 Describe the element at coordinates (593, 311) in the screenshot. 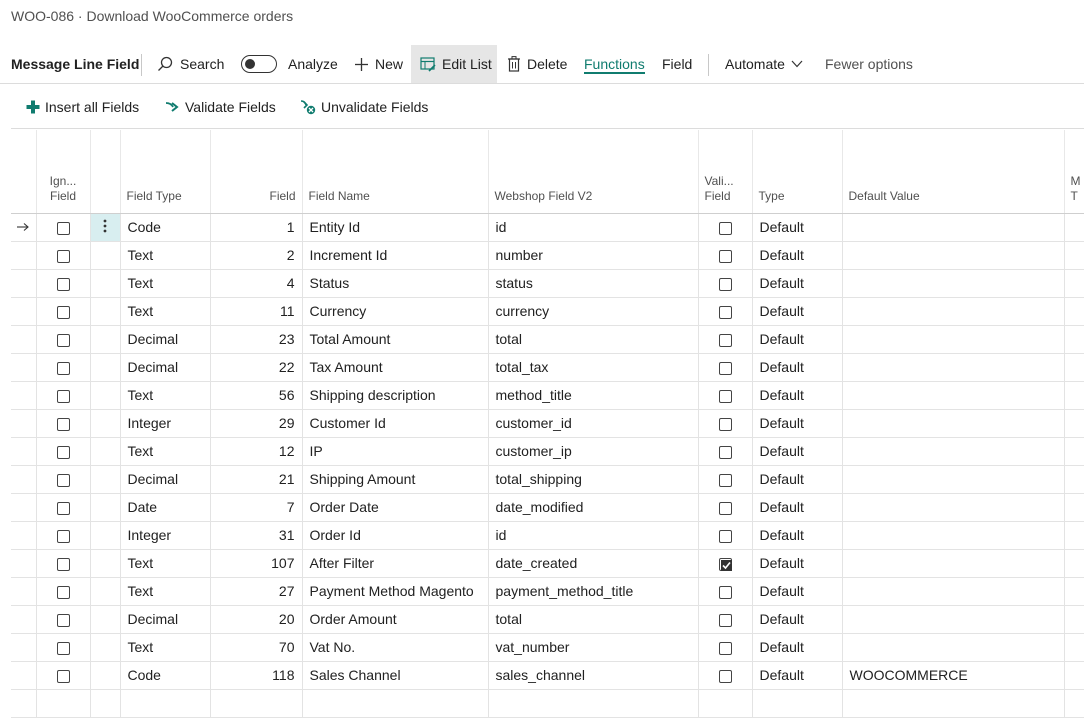

I see `webshop-field-cell: currency` at that location.